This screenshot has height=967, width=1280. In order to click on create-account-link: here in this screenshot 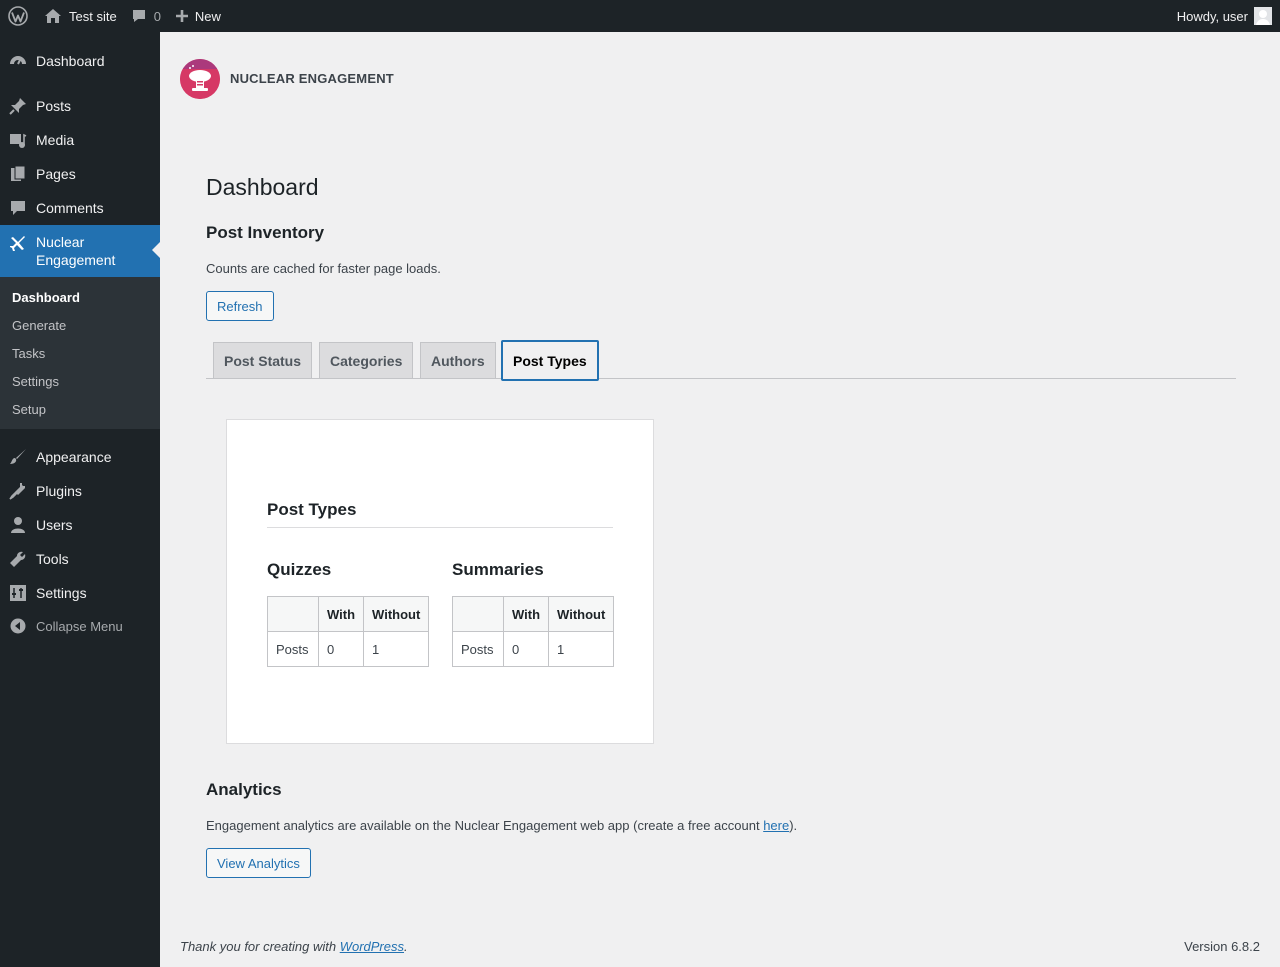, I will do `click(776, 825)`.